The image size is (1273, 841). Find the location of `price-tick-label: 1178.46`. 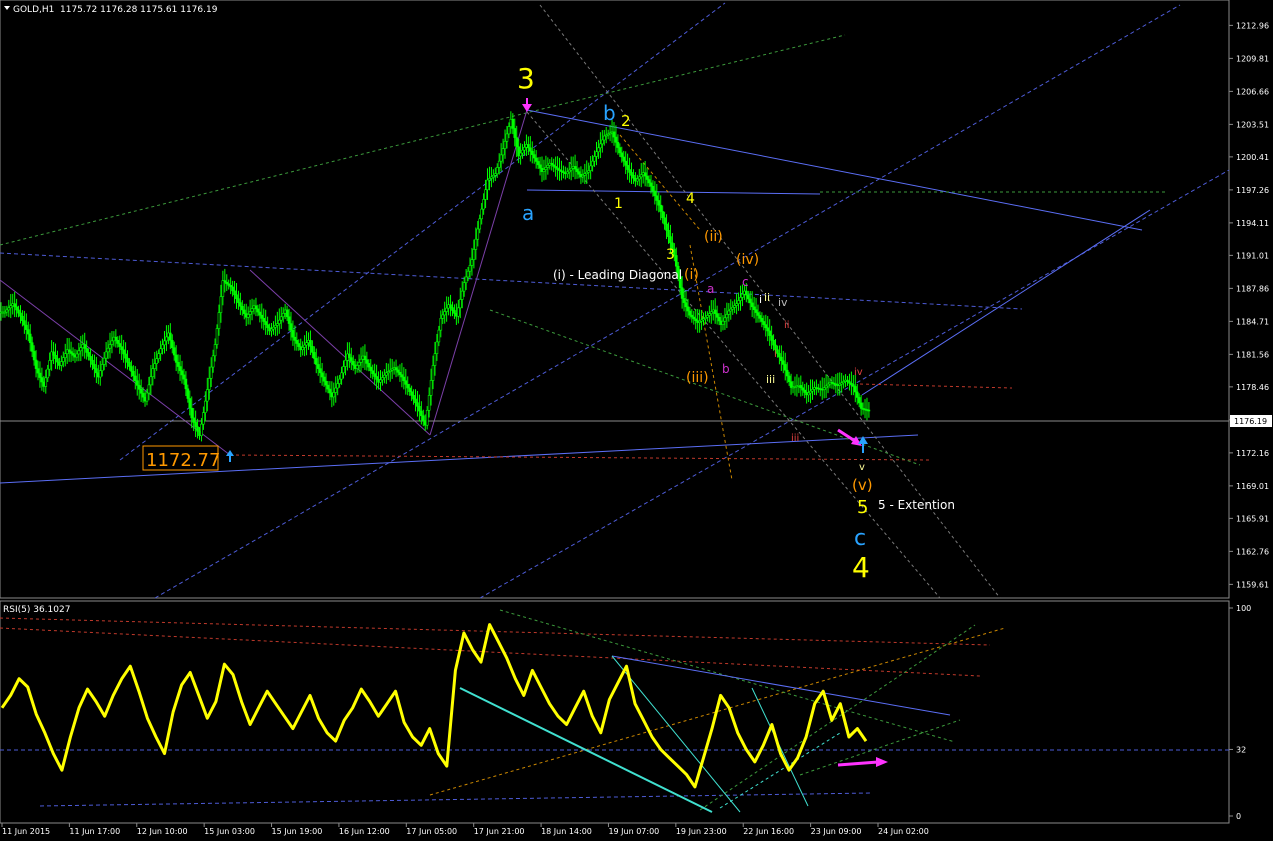

price-tick-label: 1178.46 is located at coordinates (1252, 387).